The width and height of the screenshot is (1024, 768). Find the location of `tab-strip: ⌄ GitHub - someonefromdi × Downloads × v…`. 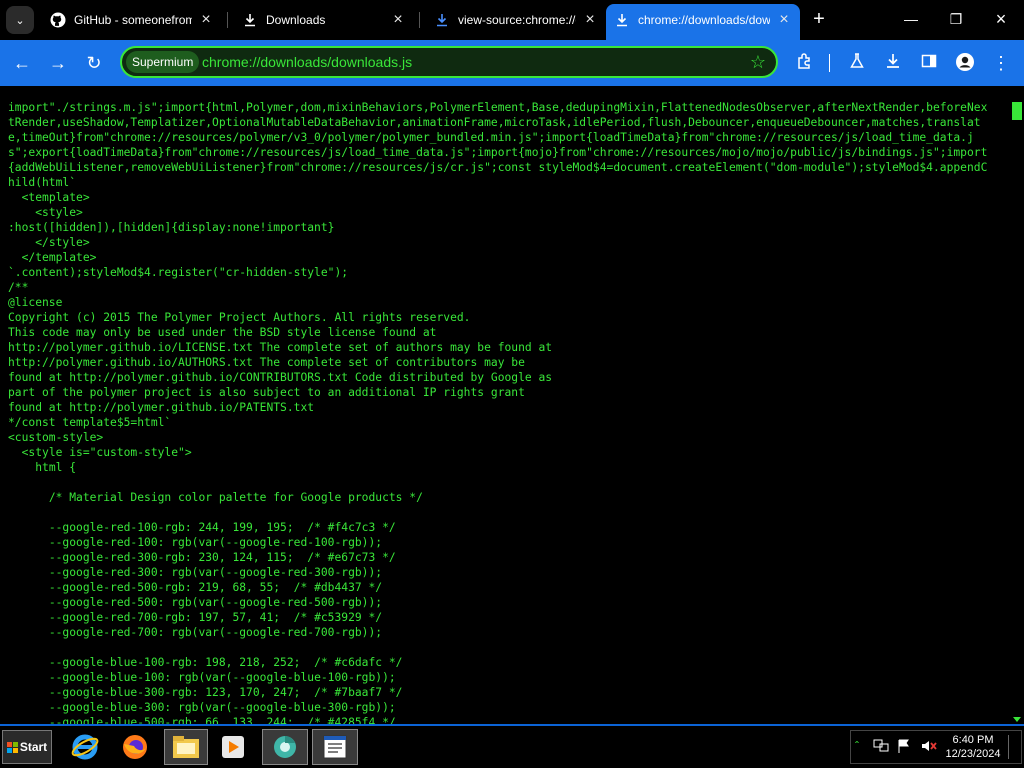

tab-strip: ⌄ GitHub - someonefromdi × Downloads × v… is located at coordinates (512, 20).